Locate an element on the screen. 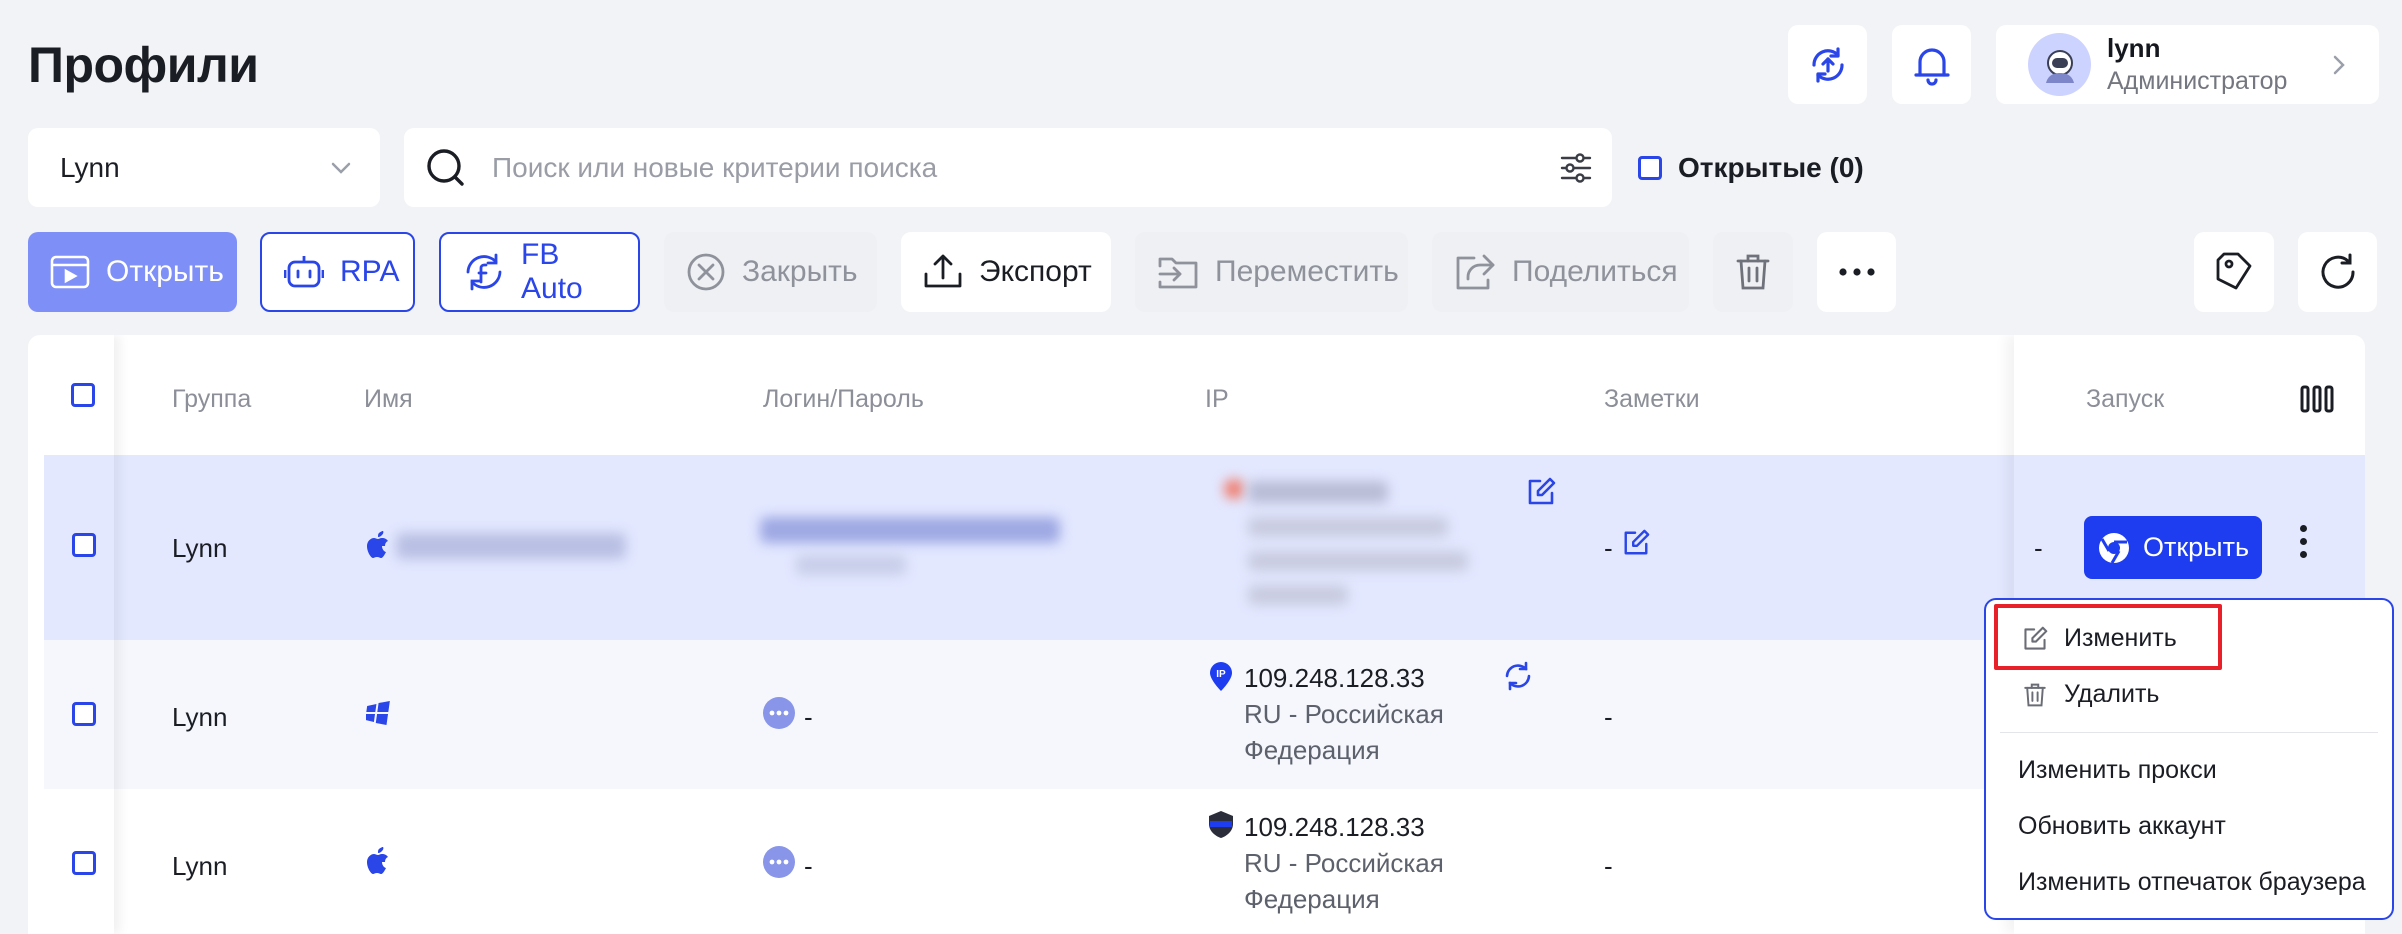 The image size is (2402, 934). more-actions-button is located at coordinates (1856, 272).